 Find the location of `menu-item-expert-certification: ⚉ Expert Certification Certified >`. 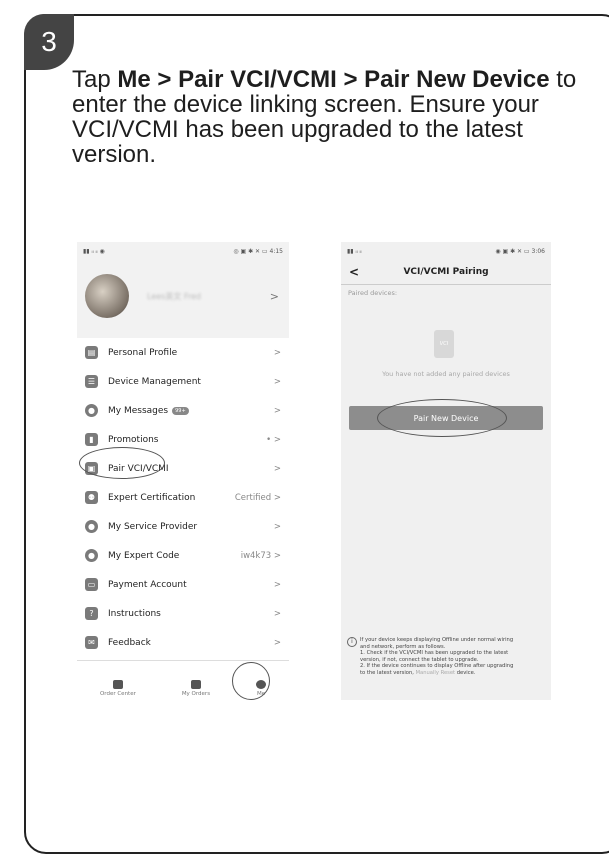

menu-item-expert-certification: ⚉ Expert Certification Certified > is located at coordinates (183, 497).